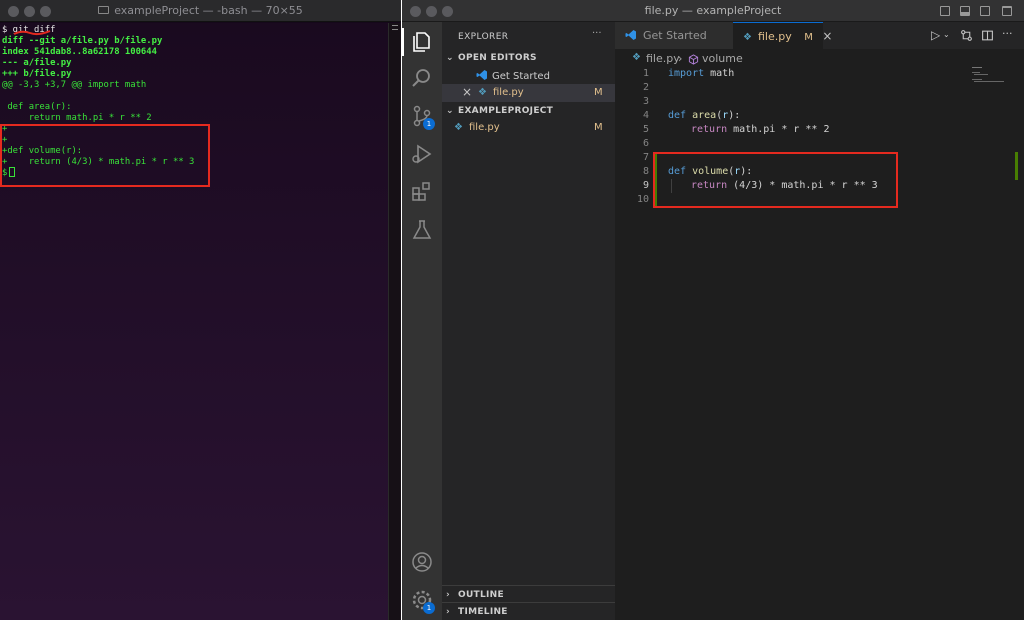 The height and width of the screenshot is (620, 1024). I want to click on toggle-sidebar-icon, so click(945, 11).